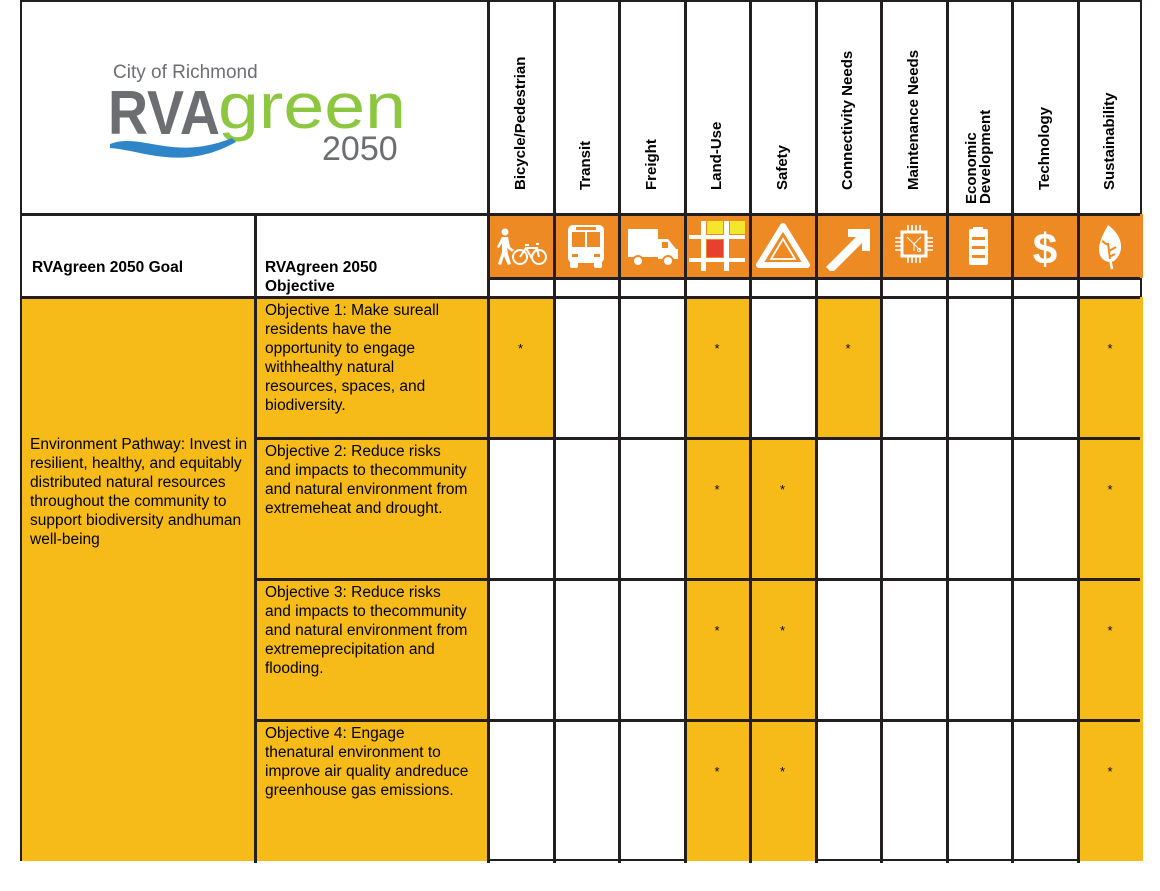 This screenshot has width=1160, height=891. I want to click on column-header-sustainability: Sustainability, so click(1110, 108).